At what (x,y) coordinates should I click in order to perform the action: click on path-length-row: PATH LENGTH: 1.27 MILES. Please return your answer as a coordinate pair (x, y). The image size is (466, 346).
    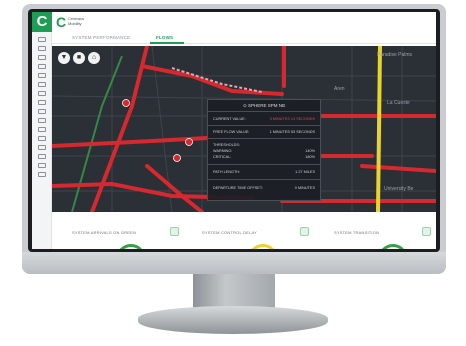
    Looking at the image, I should click on (264, 172).